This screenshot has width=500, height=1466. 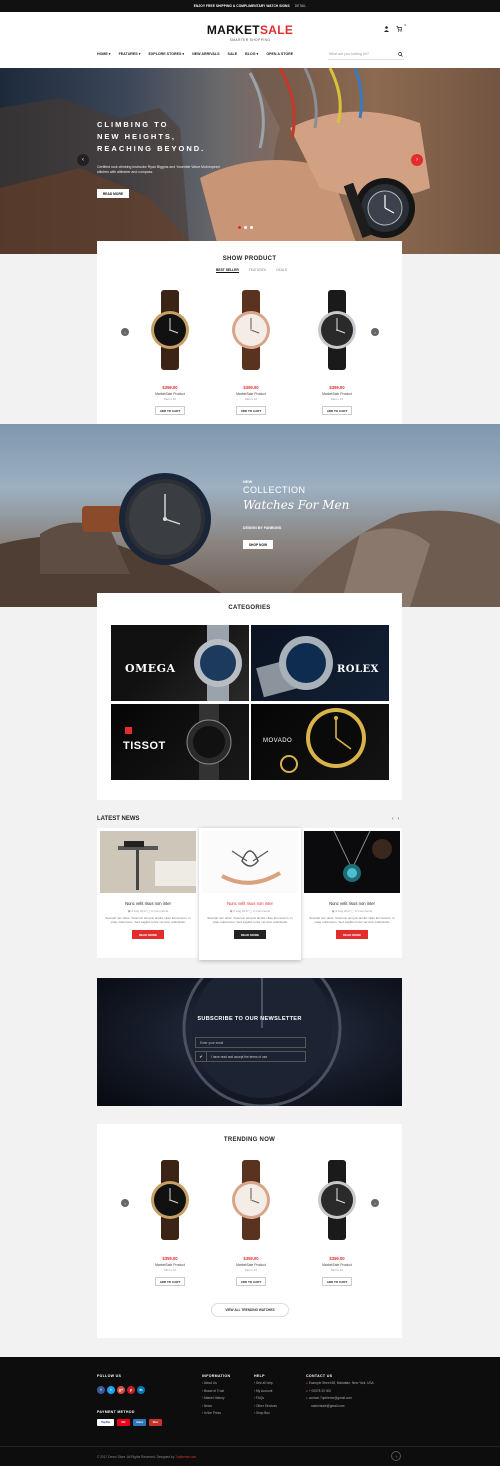 I want to click on site-logo: MARKETSALE, so click(x=250, y=30).